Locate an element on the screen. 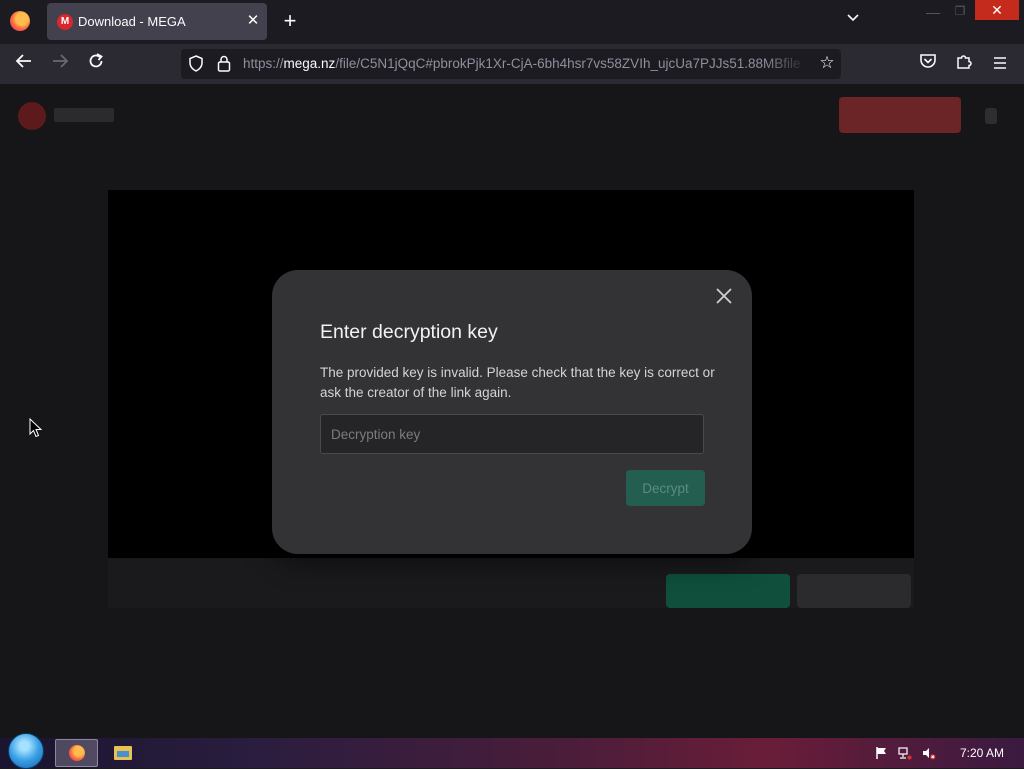  taskbar: 7:20 AM is located at coordinates (512, 751).